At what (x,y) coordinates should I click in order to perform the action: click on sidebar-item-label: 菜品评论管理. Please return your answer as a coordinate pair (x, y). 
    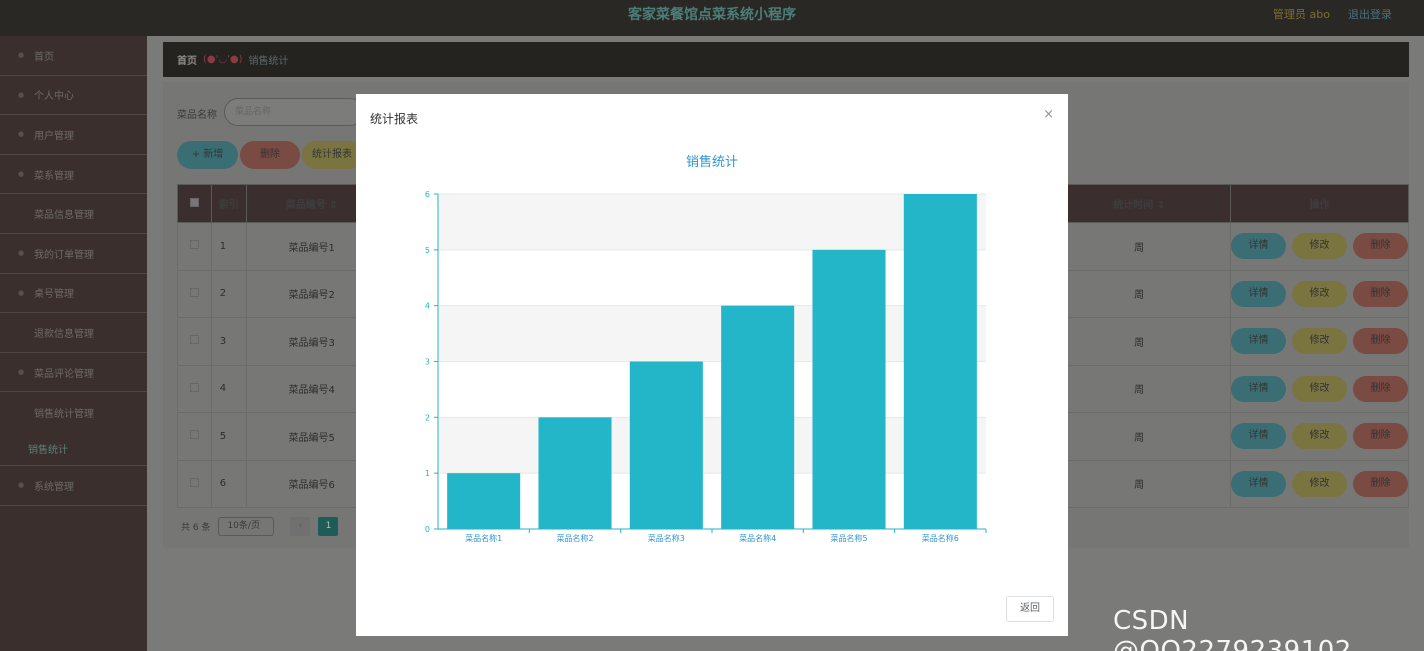
    Looking at the image, I should click on (64, 374).